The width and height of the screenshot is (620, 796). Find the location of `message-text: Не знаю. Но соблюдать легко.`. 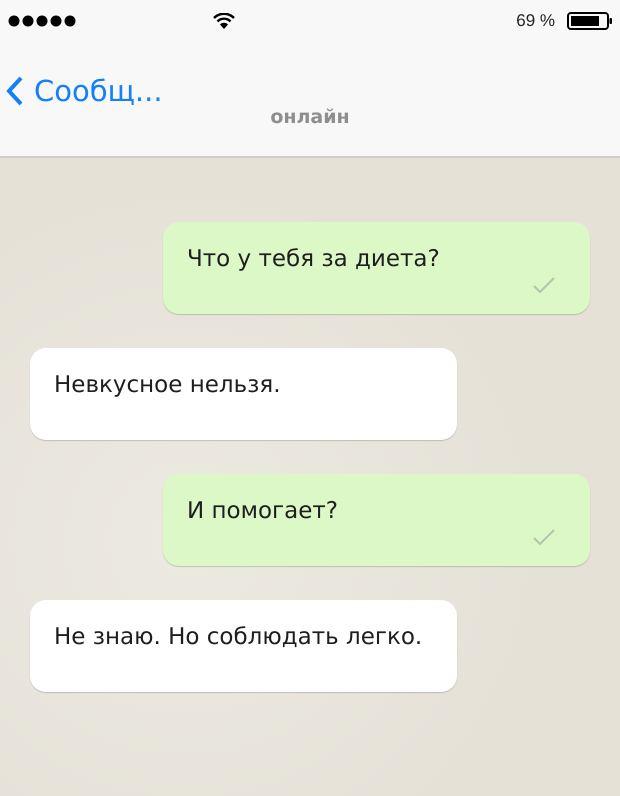

message-text: Не знаю. Но соблюдать легко. is located at coordinates (239, 637).